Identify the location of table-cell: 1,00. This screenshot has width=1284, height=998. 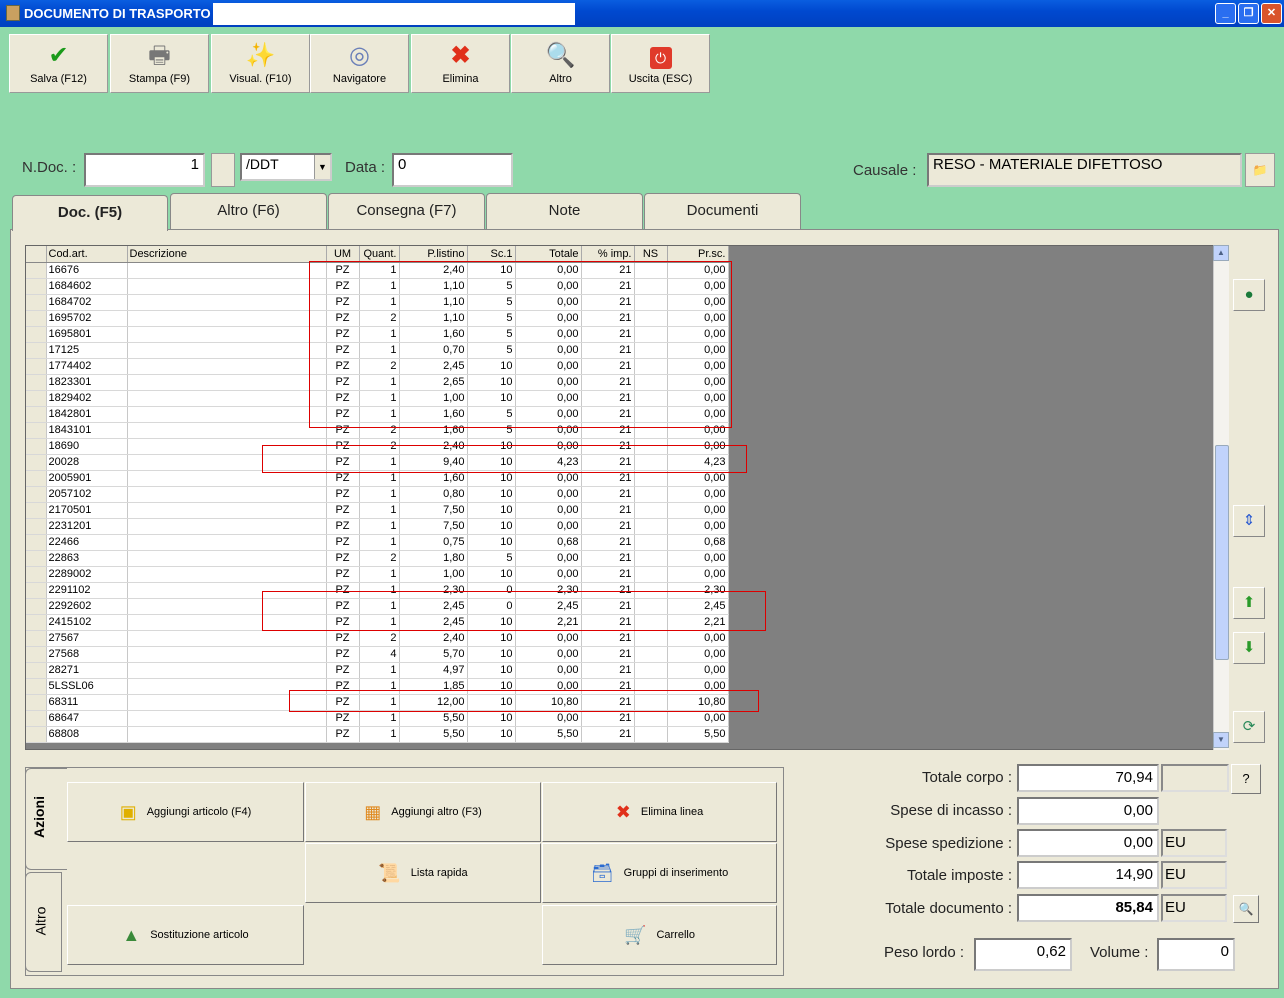
(433, 398).